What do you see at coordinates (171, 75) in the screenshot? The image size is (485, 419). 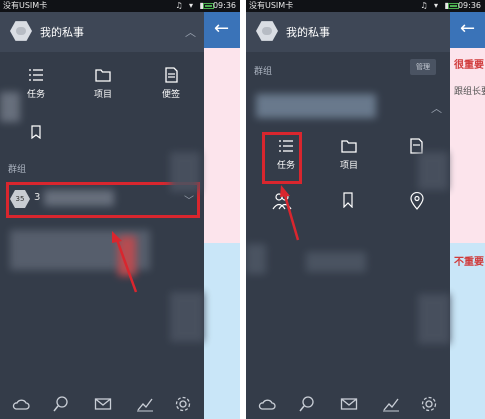 I see `note-icon` at bounding box center [171, 75].